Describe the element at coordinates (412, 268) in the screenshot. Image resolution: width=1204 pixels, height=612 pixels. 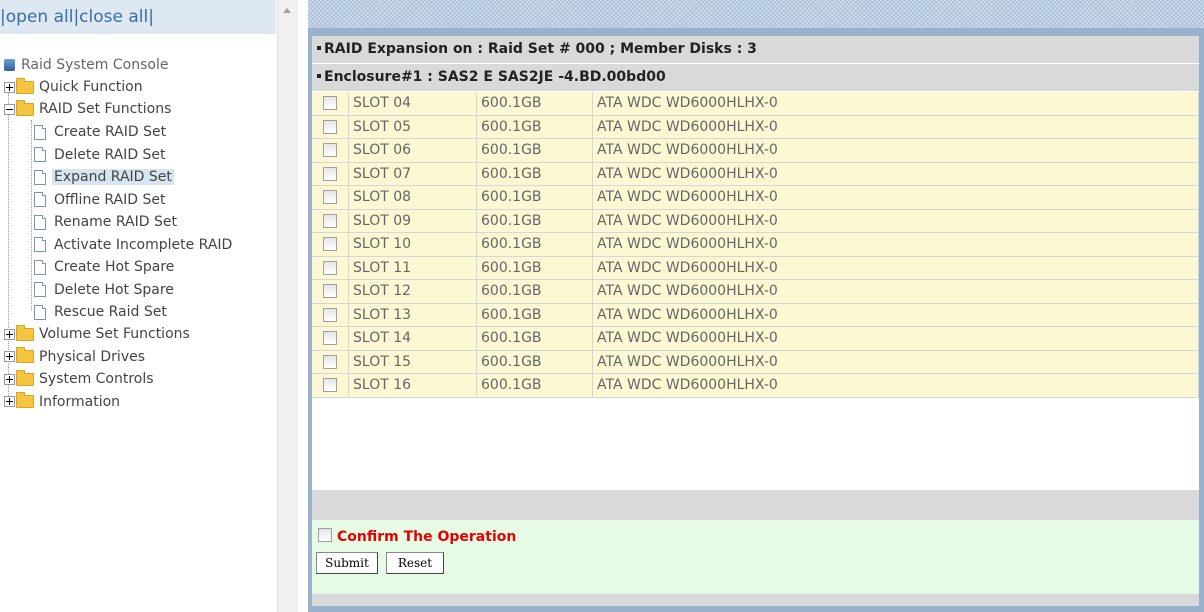
I see `disk-slot: SLOT 11` at that location.